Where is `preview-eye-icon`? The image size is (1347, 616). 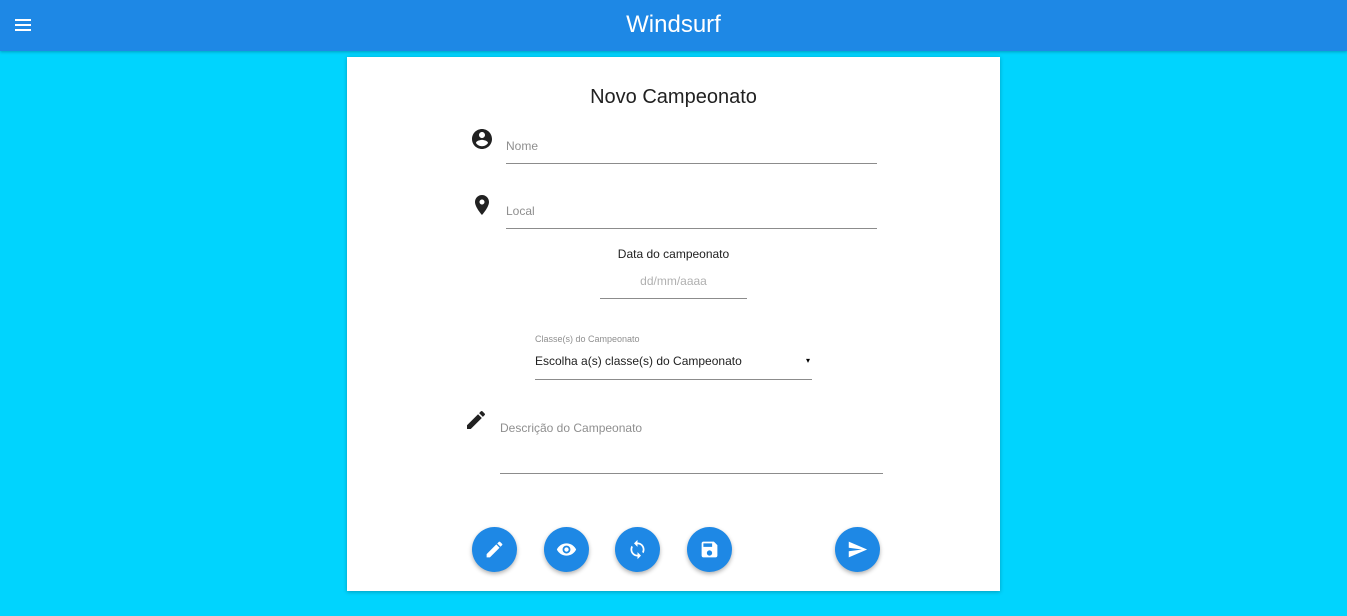
preview-eye-icon is located at coordinates (566, 549).